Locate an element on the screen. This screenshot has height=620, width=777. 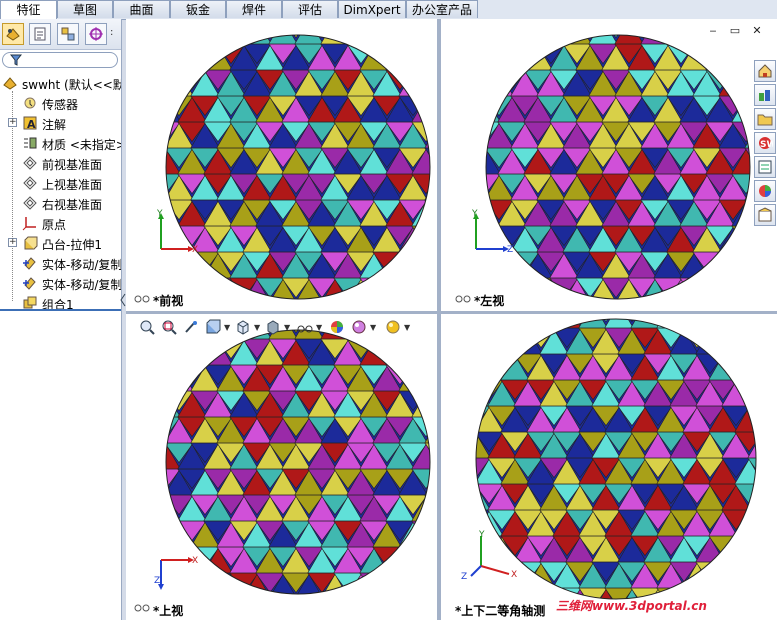
view-settings-button is located at coordinates (393, 327).